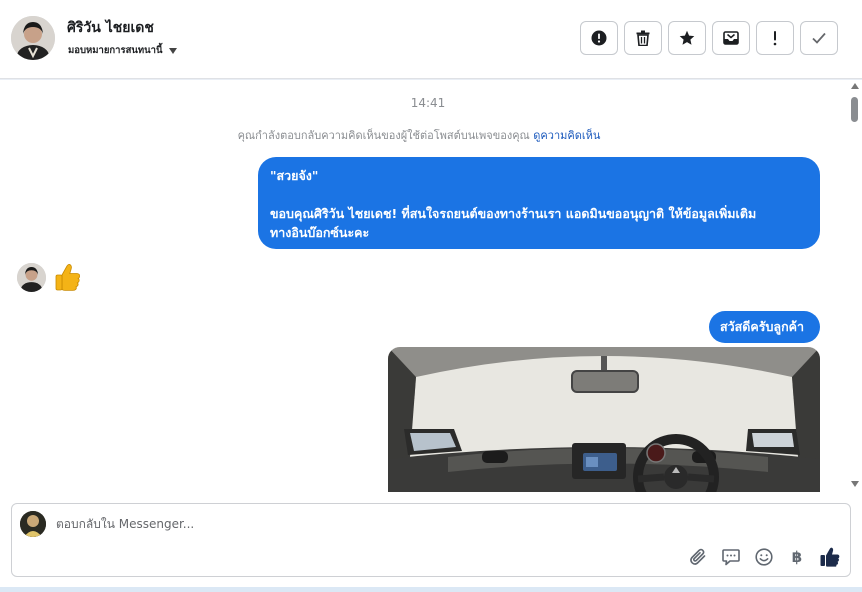  What do you see at coordinates (31, 277) in the screenshot?
I see `sender-avatar` at bounding box center [31, 277].